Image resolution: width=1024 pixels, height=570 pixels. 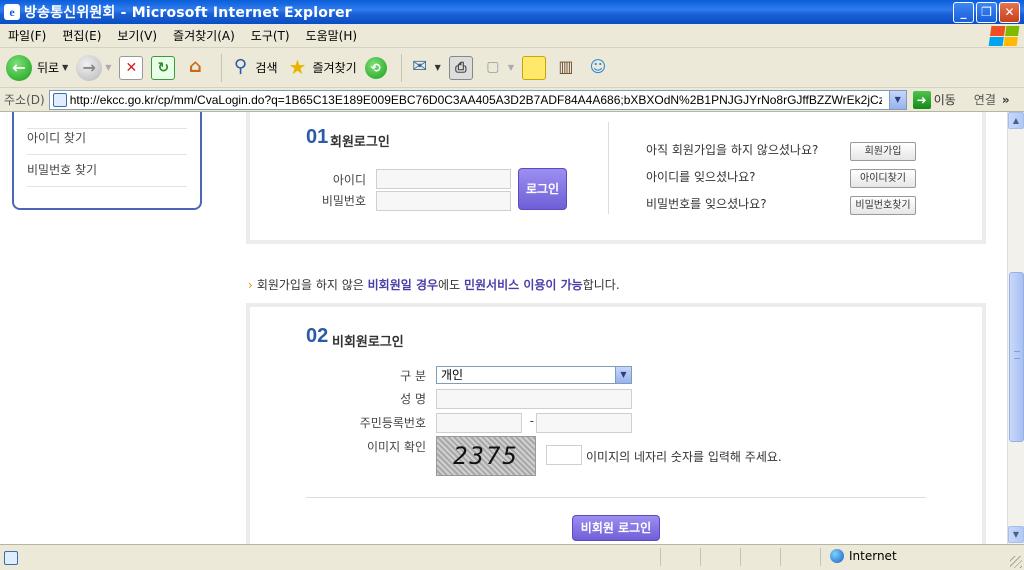 I want to click on menu-help: 도움말(H), so click(x=332, y=35).